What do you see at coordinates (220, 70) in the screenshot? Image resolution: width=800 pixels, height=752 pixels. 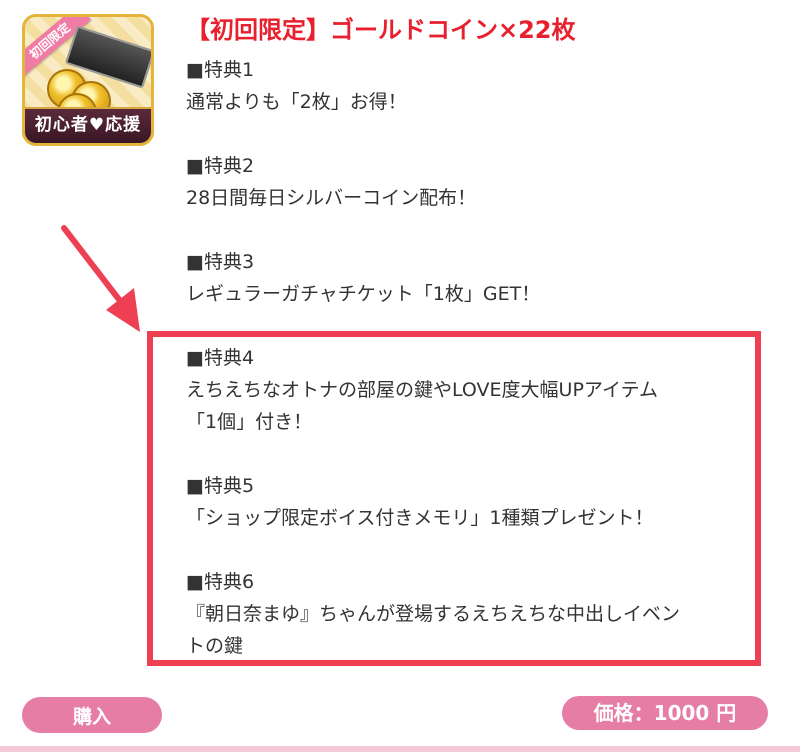 I see `benefit-heading: ■特典1` at bounding box center [220, 70].